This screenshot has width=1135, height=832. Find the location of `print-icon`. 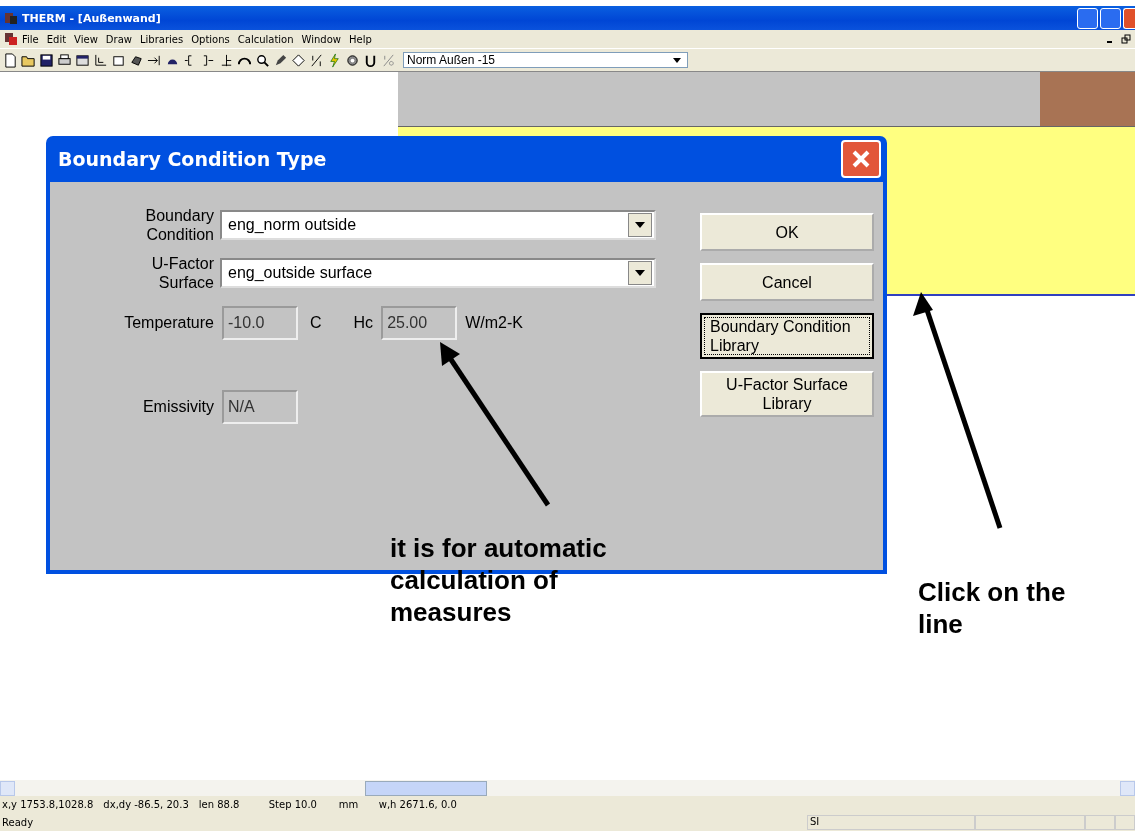

print-icon is located at coordinates (64, 60).